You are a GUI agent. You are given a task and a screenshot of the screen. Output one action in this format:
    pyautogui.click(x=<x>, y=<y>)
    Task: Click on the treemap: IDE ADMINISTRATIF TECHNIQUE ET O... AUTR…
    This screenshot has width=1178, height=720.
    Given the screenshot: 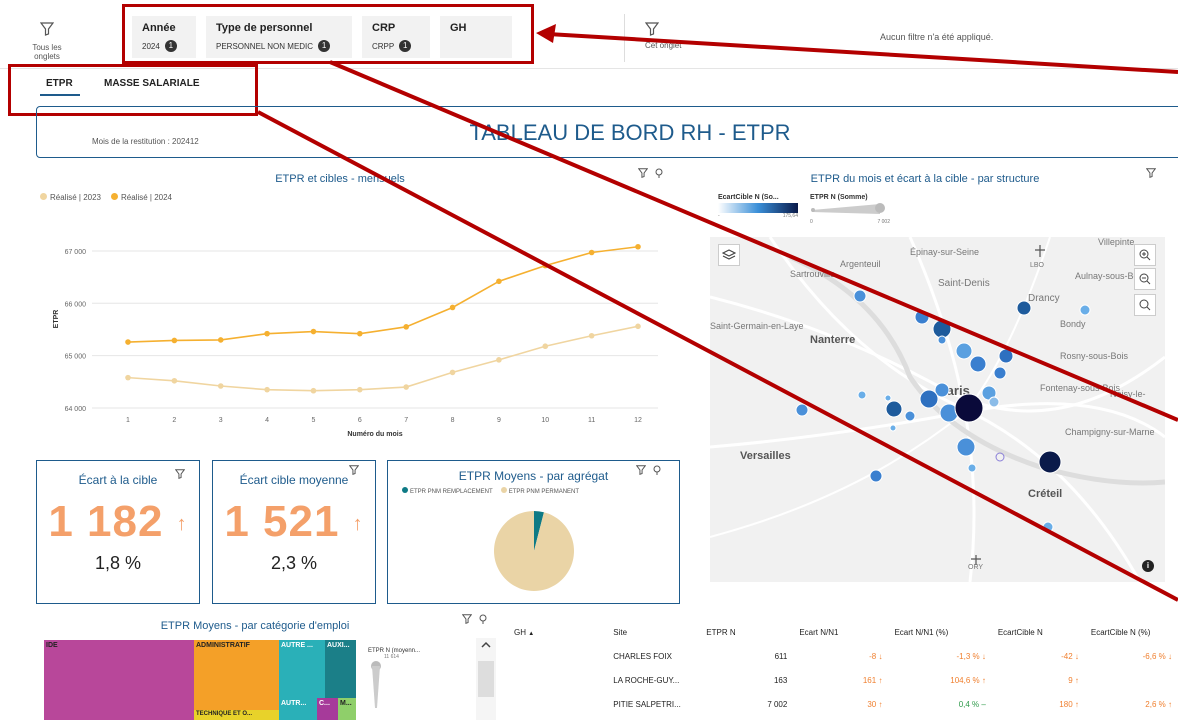 What is the action you would take?
    pyautogui.click(x=200, y=680)
    